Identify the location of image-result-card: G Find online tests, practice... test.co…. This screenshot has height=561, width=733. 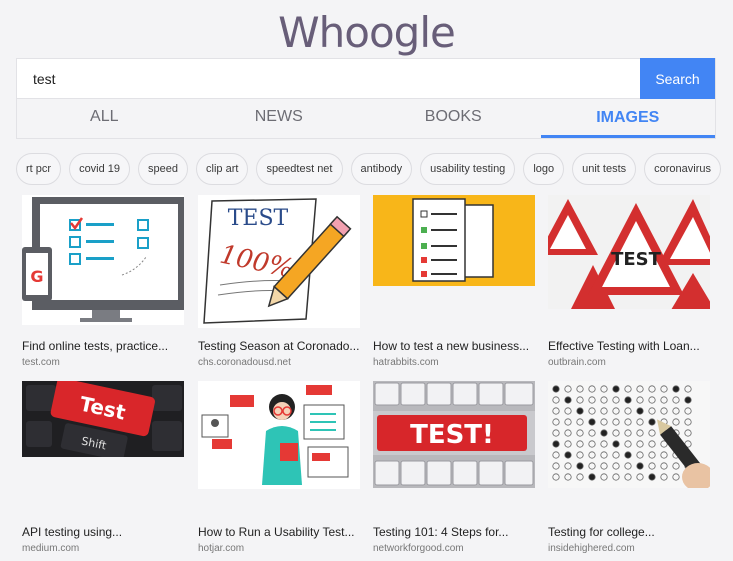
(103, 285).